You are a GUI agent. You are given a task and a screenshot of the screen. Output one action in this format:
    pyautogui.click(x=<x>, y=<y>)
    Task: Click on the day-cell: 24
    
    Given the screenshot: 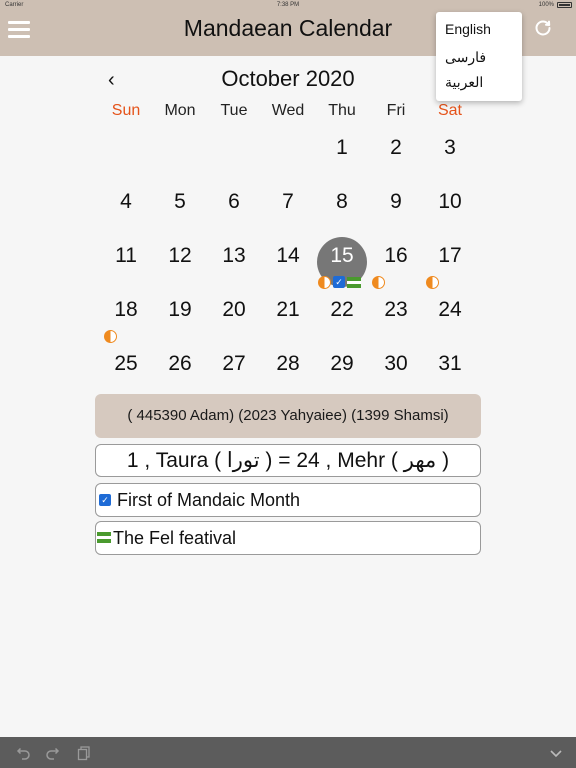 What is the action you would take?
    pyautogui.click(x=450, y=311)
    